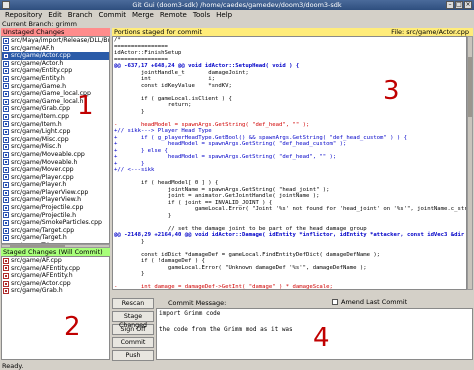 The height and width of the screenshot is (370, 474). I want to click on file-row: src/game/Projectile.cpp, so click(55, 208).